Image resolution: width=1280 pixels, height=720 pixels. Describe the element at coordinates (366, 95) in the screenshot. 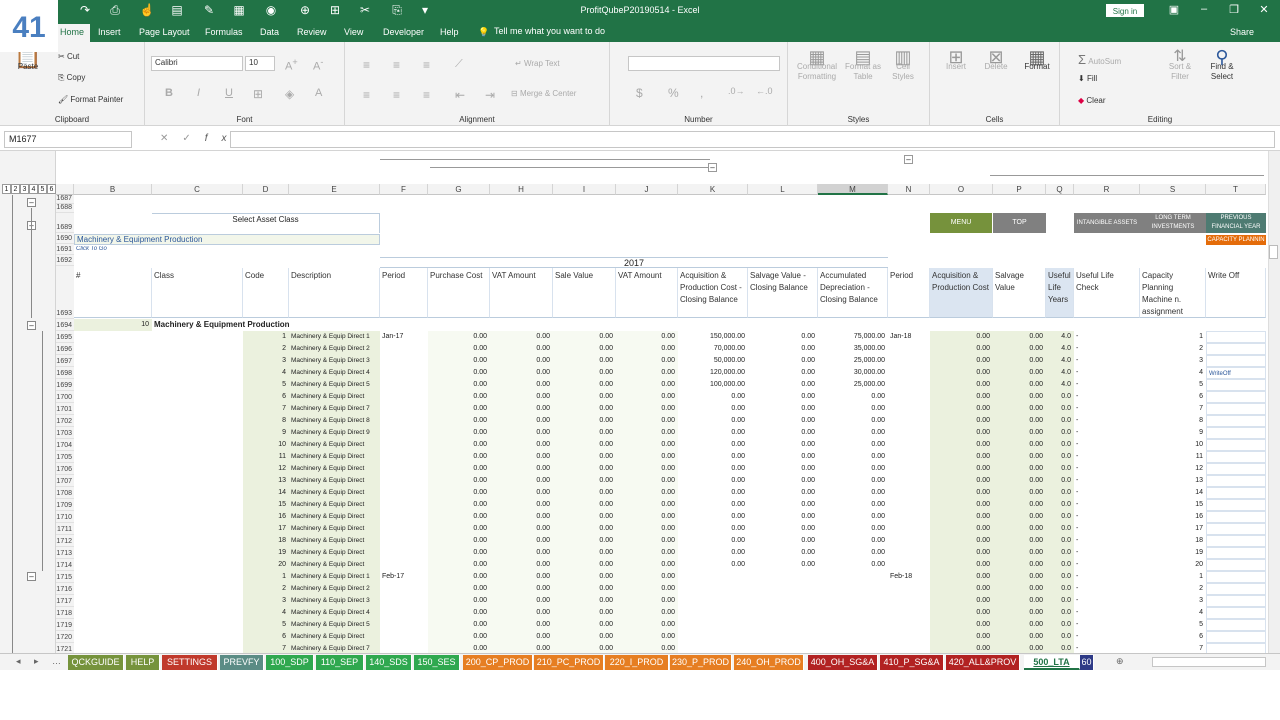

I see `align-left-icon: ≡` at that location.